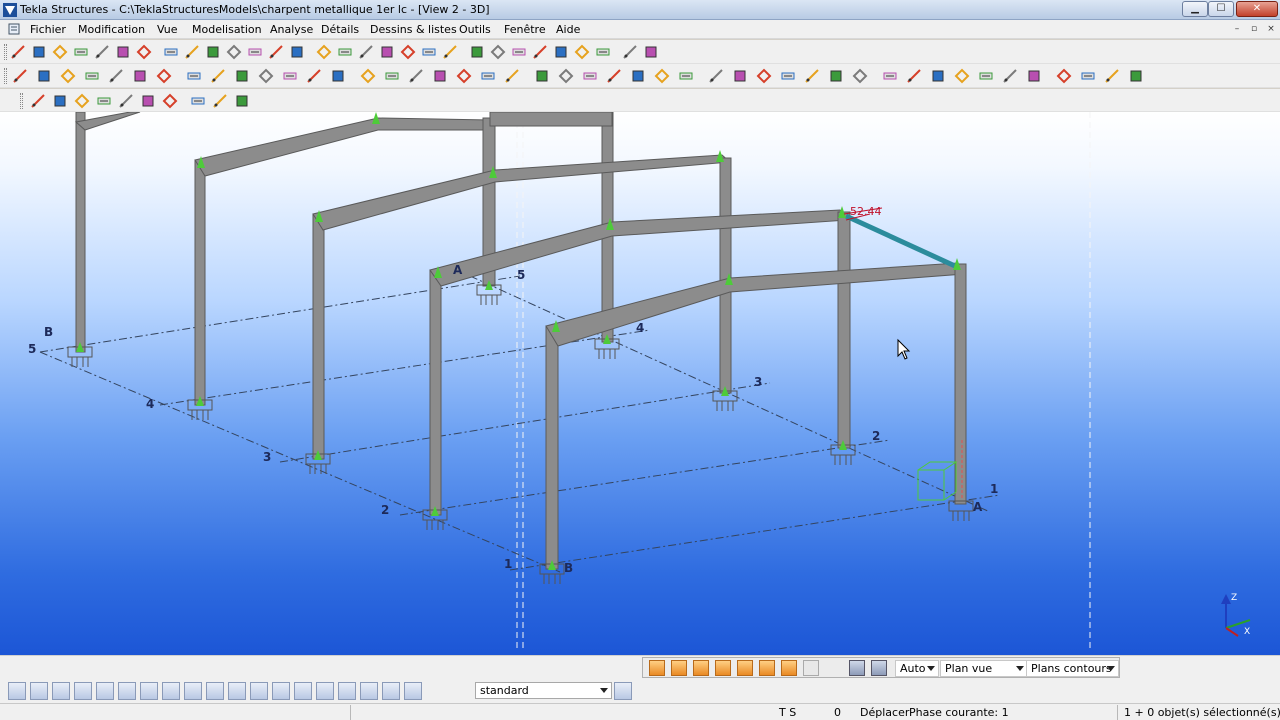 This screenshot has height=720, width=1280. I want to click on move-icon, so click(440, 76).